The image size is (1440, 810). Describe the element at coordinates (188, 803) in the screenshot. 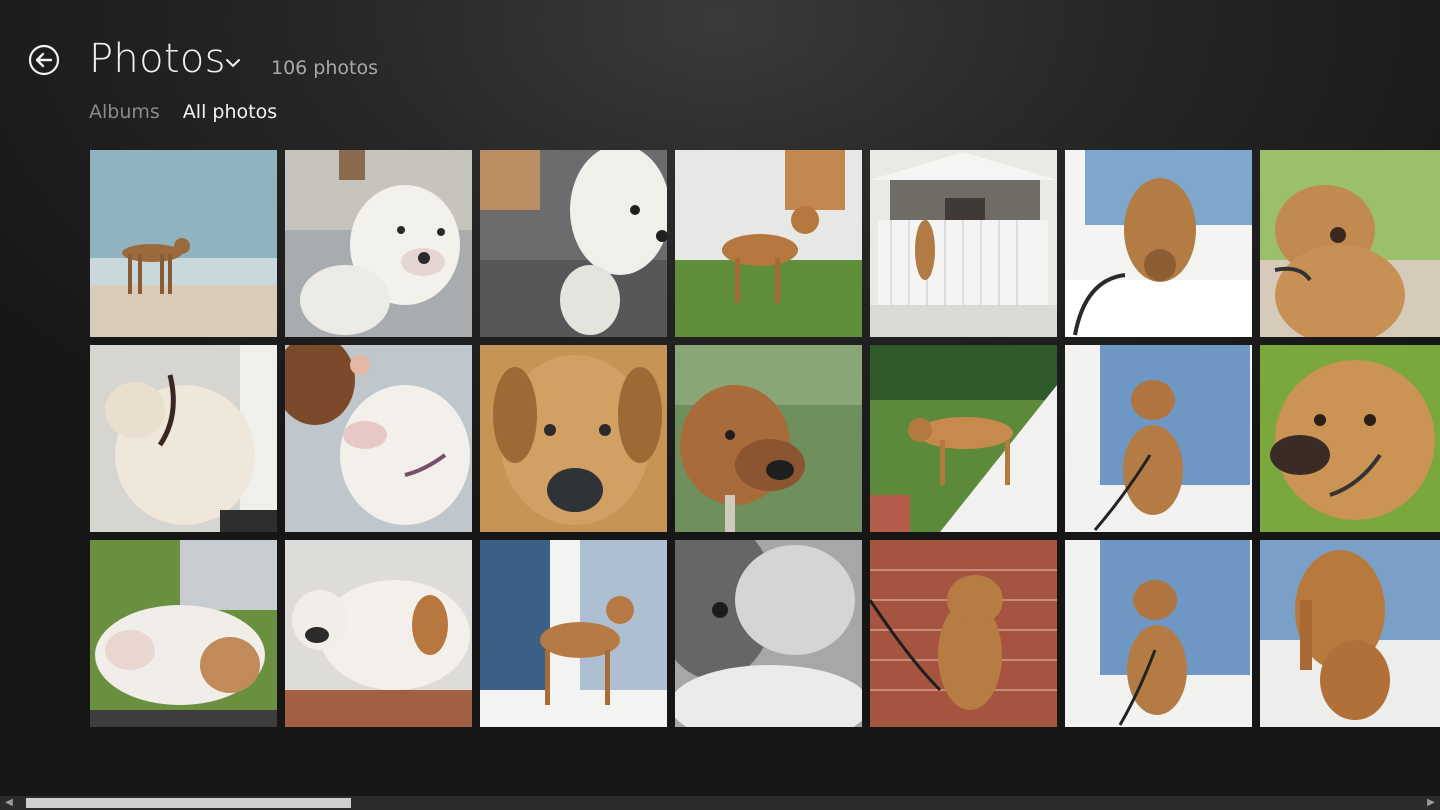

I see `scrollbar-thumb` at that location.